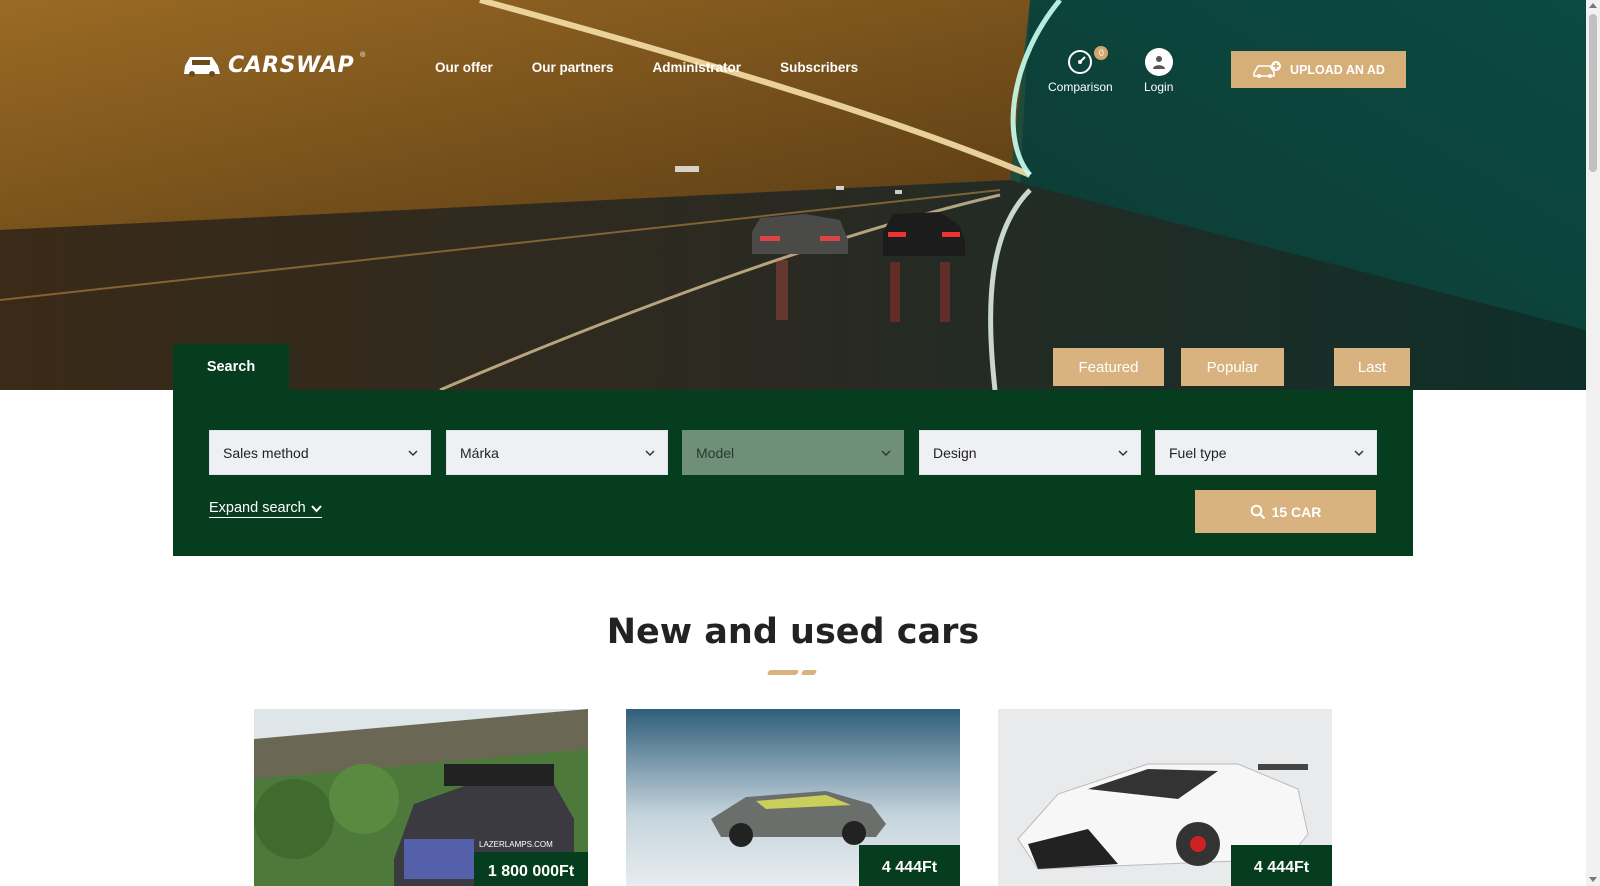 The image size is (1600, 886). What do you see at coordinates (1266, 452) in the screenshot?
I see `fuel-type-select: Fuel type` at bounding box center [1266, 452].